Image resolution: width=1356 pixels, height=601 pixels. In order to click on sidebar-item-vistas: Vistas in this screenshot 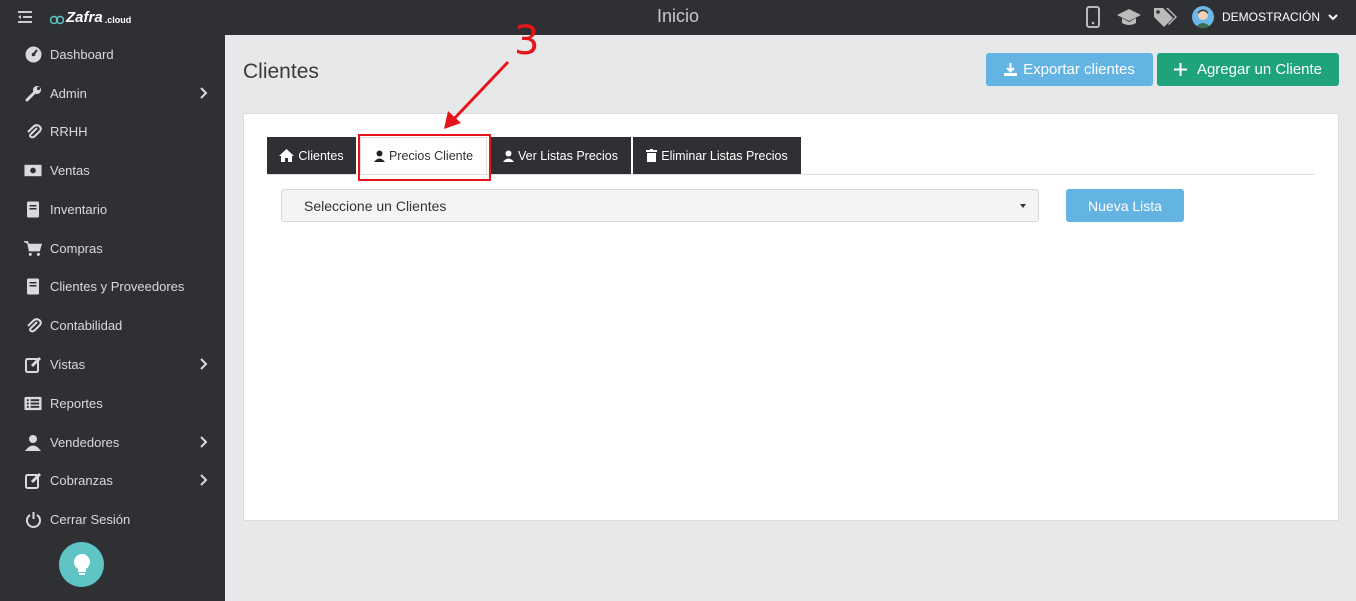, I will do `click(112, 364)`.